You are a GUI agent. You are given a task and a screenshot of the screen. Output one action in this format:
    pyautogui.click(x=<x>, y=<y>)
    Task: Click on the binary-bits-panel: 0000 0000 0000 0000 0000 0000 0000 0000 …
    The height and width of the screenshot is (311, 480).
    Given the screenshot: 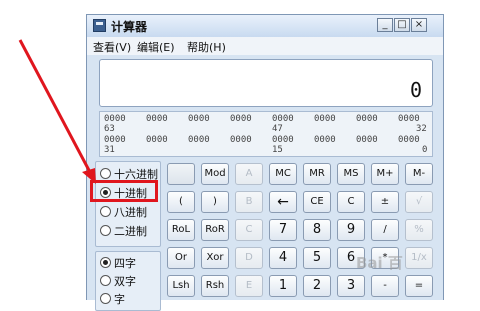 What is the action you would take?
    pyautogui.click(x=266, y=134)
    